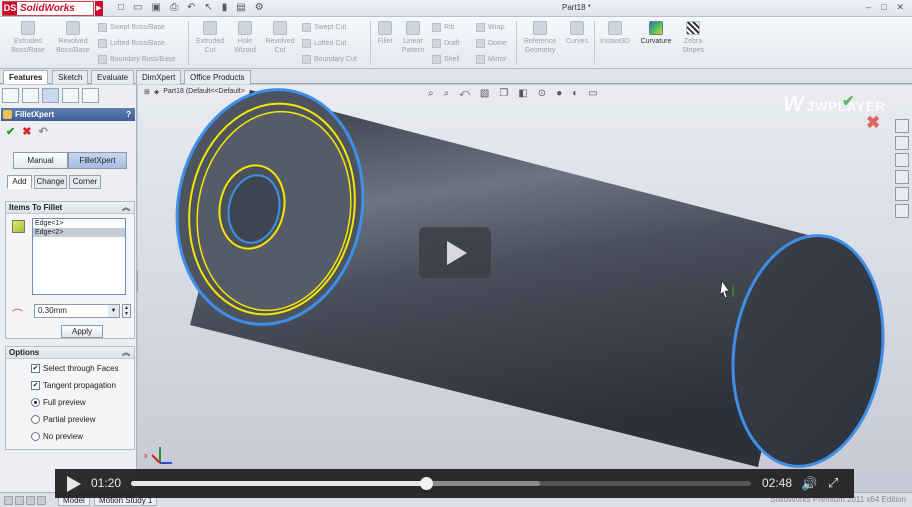  I want to click on linear-pattern-button: Linear Pattern, so click(413, 37).